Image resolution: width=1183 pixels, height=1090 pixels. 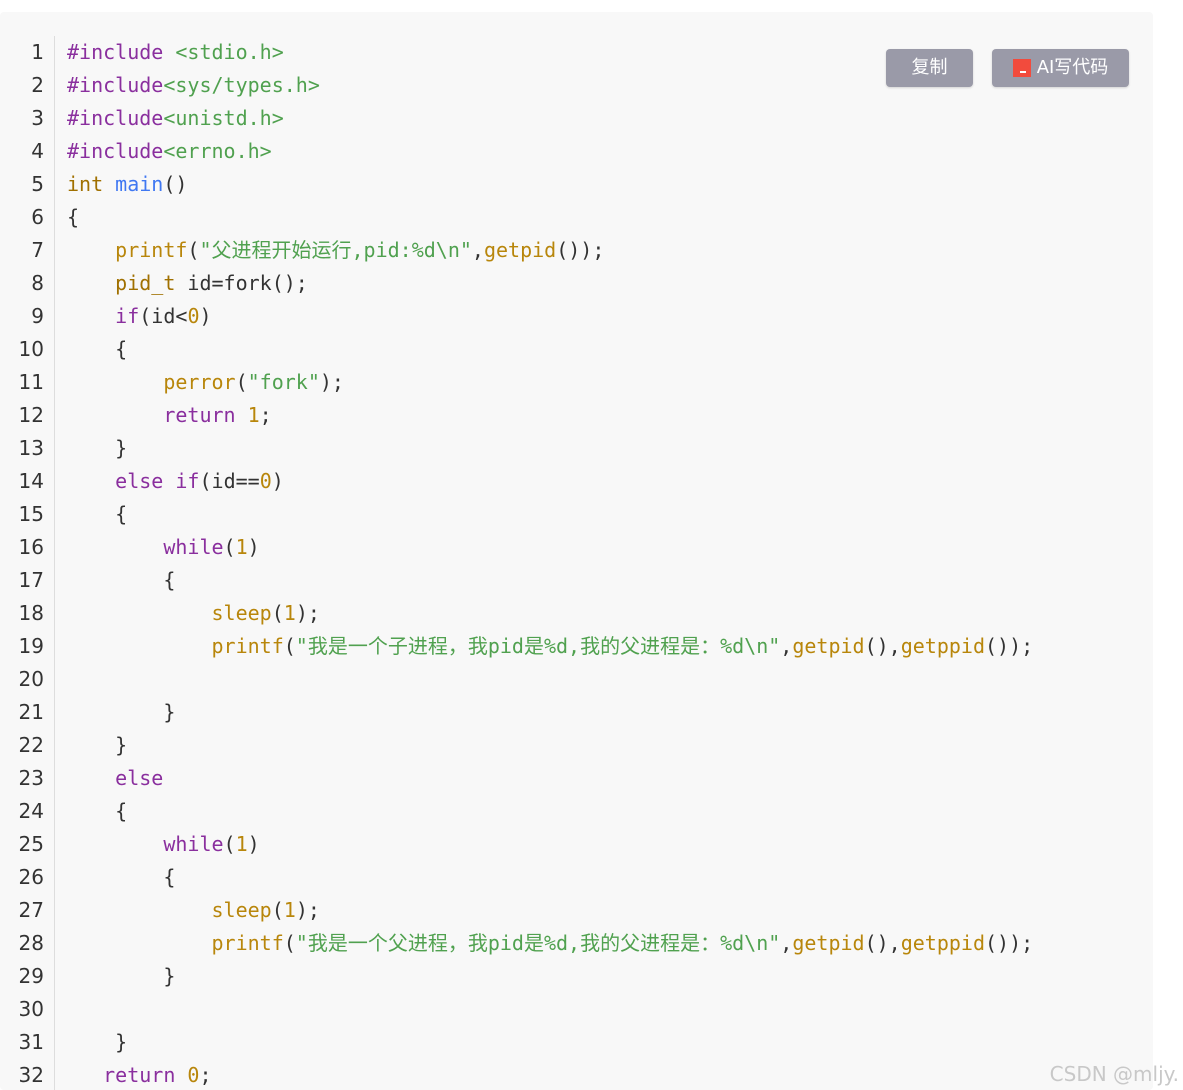 I want to click on code-token: while, so click(x=193, y=844).